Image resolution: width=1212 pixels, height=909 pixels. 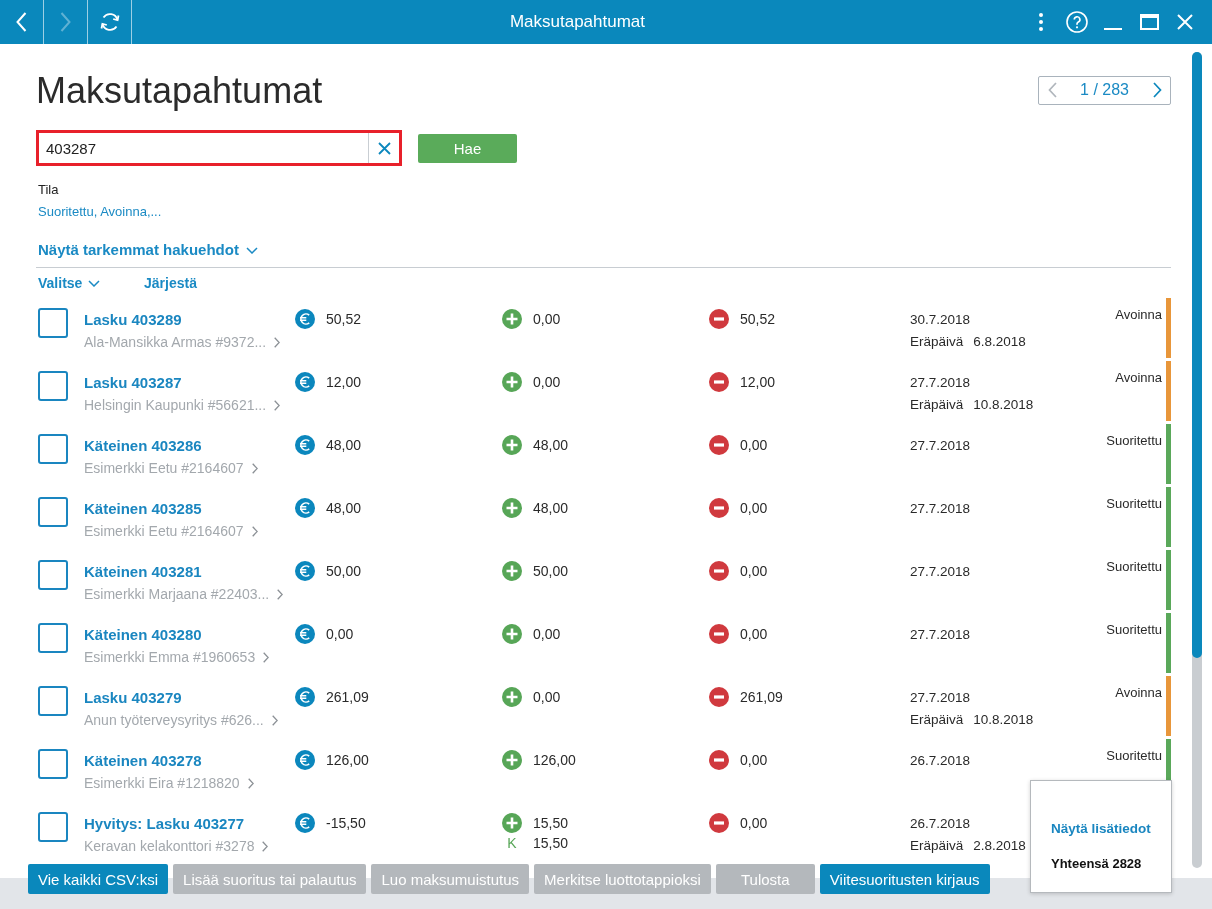 What do you see at coordinates (170, 283) in the screenshot?
I see `sort-link: Järjestä` at bounding box center [170, 283].